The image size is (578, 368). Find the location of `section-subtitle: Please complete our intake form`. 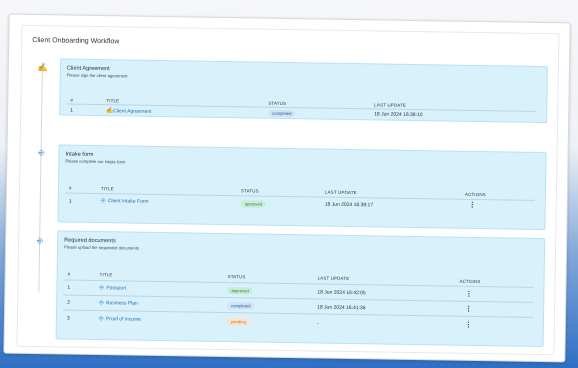

section-subtitle: Please complete our intake form is located at coordinates (95, 161).